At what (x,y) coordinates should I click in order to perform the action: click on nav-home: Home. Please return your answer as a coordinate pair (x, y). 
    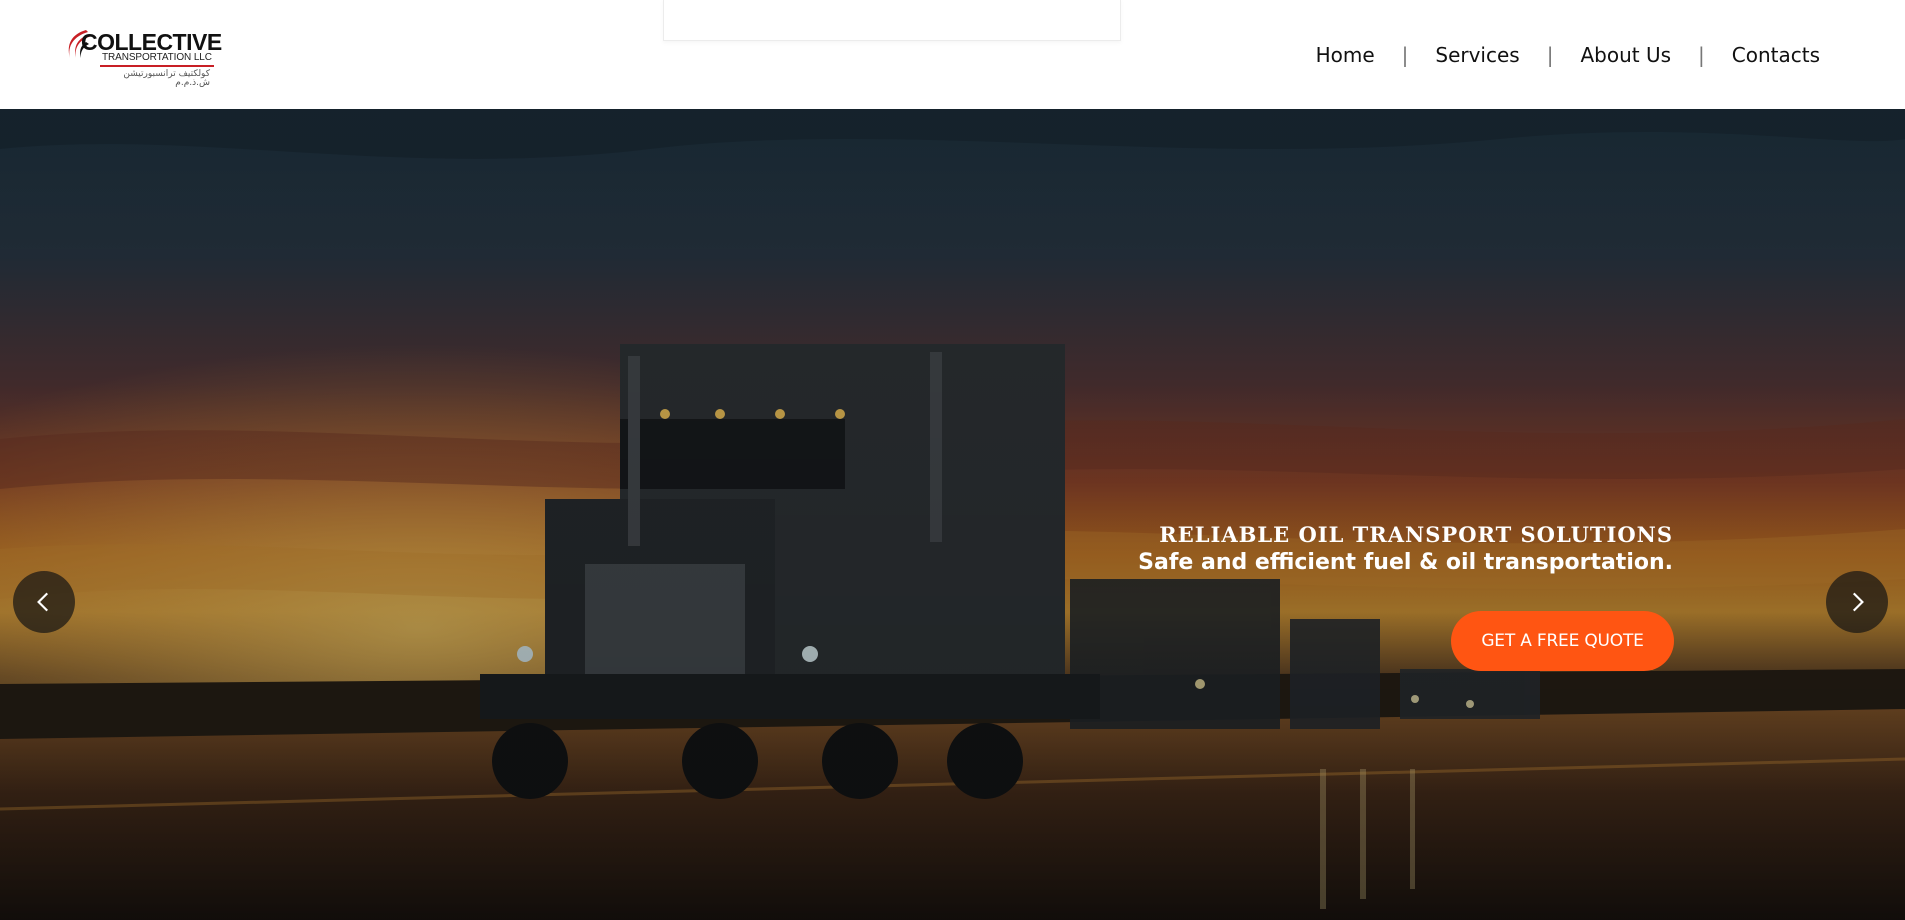
    Looking at the image, I should click on (1345, 55).